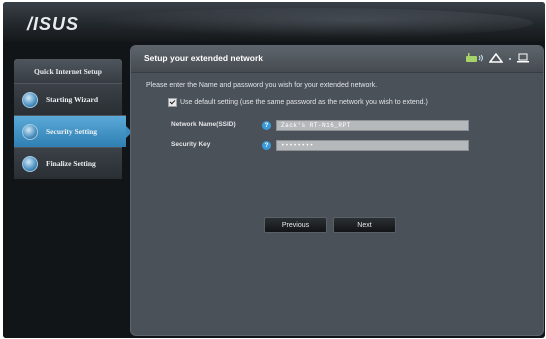 Image resolution: width=546 pixels, height=339 pixels. I want to click on sidebar-item-security-setting: Security Setting, so click(73, 131).